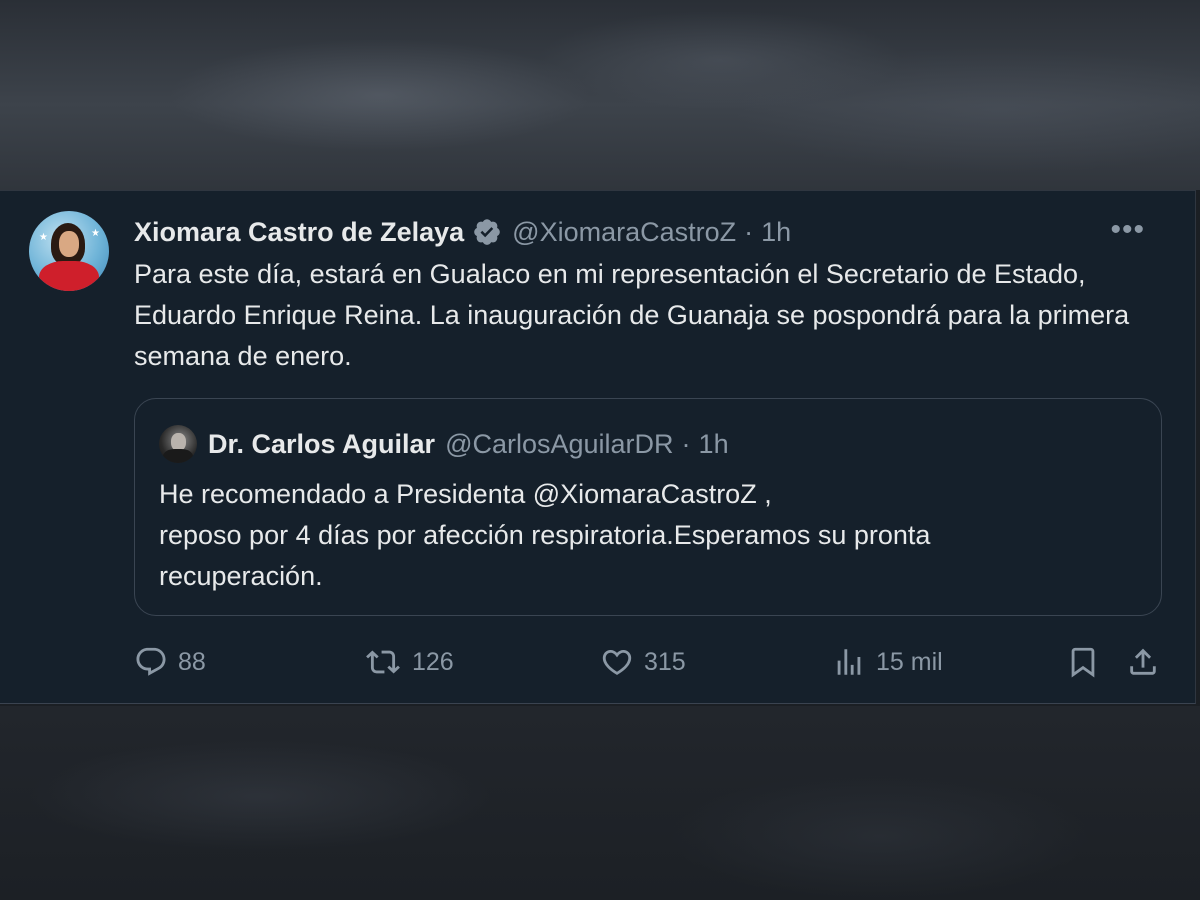 This screenshot has height=900, width=1200. I want to click on reply-count: 88, so click(192, 661).